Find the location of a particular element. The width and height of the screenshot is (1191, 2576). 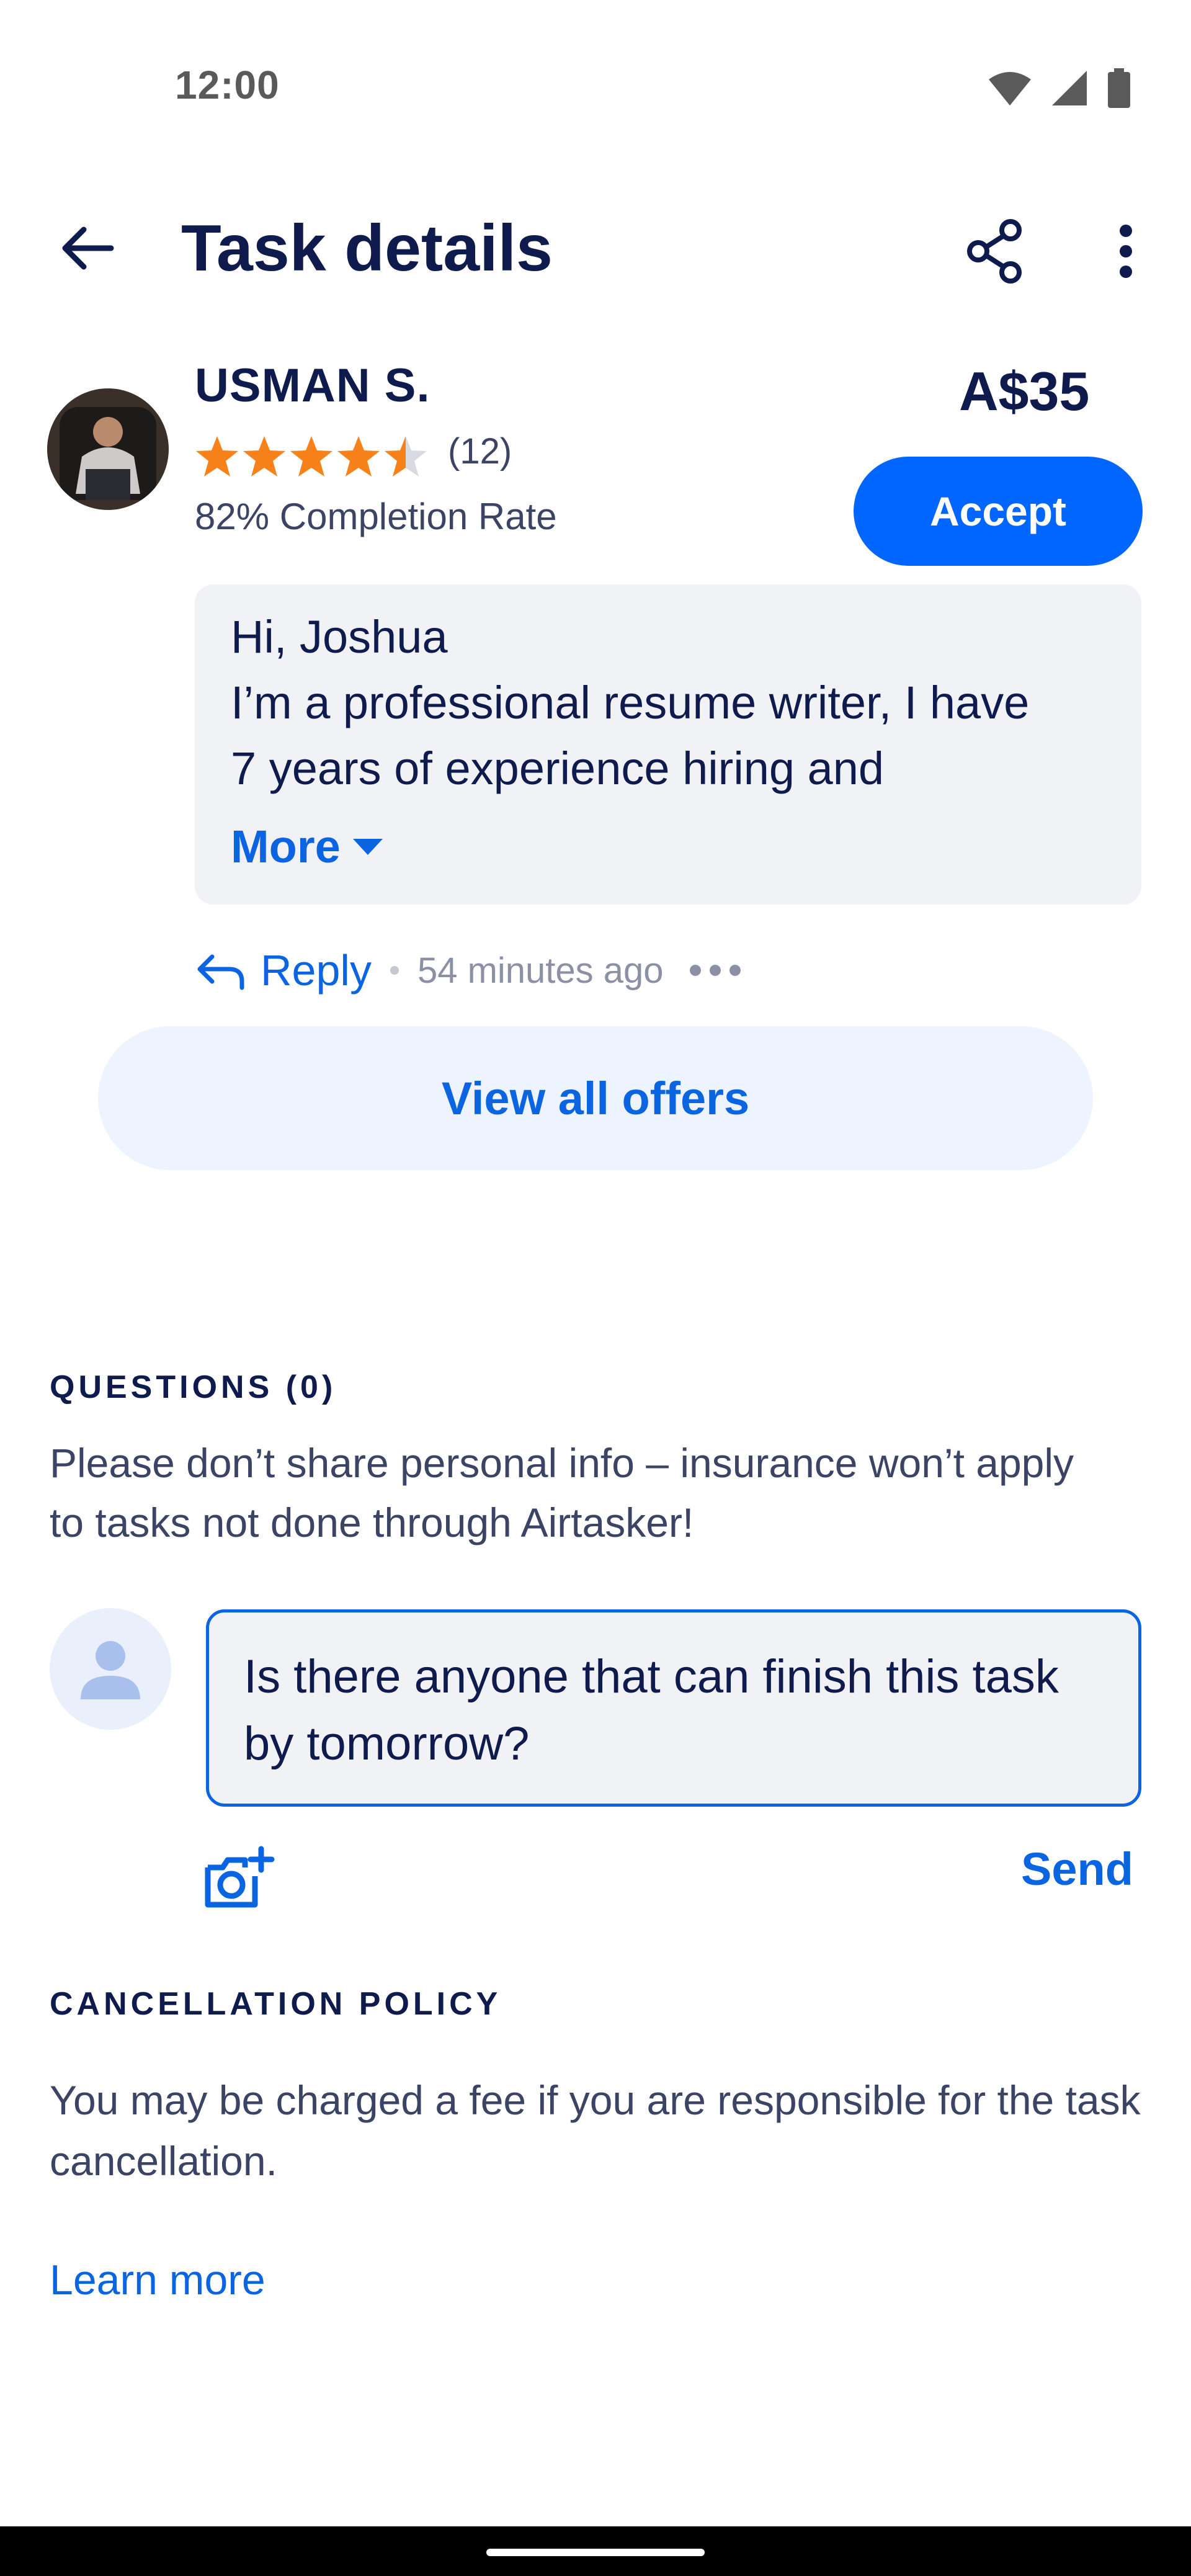

share-icon is located at coordinates (995, 251).